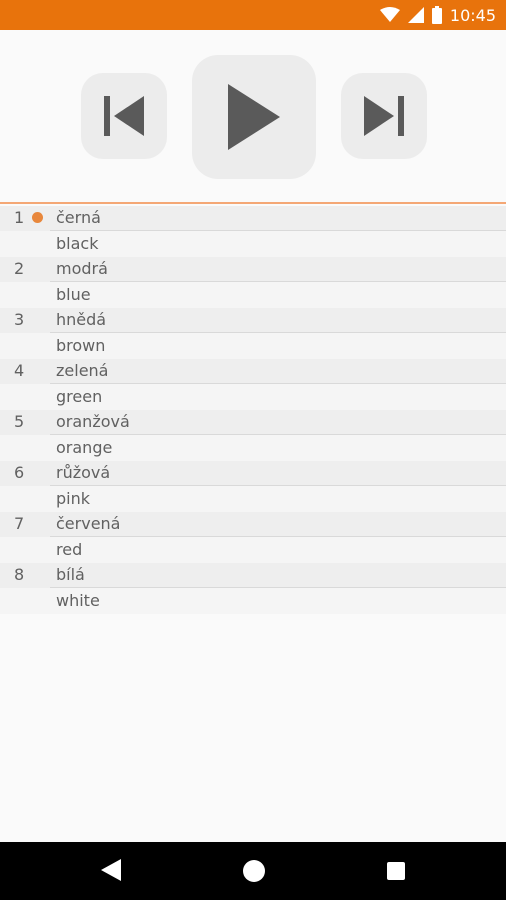 The image size is (506, 900). What do you see at coordinates (73, 294) in the screenshot?
I see `item-translation: blue` at bounding box center [73, 294].